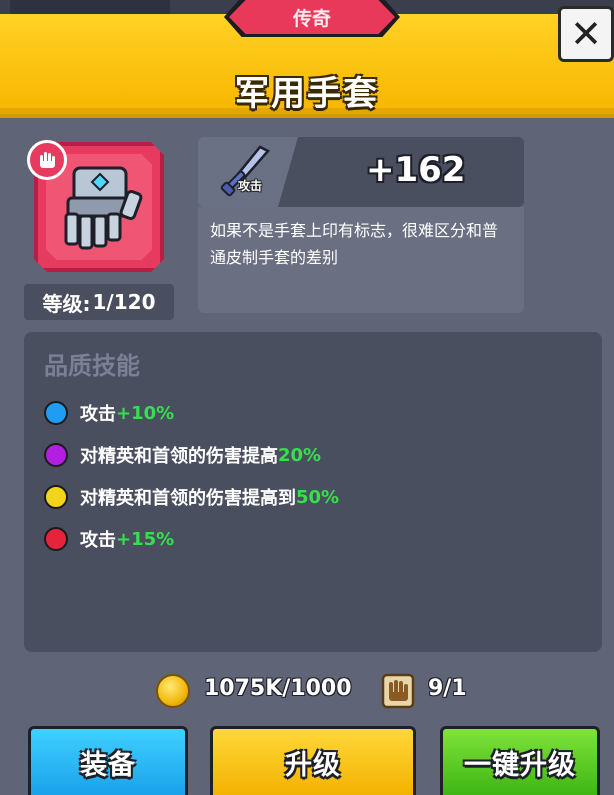 Image resolution: width=614 pixels, height=795 pixels. What do you see at coordinates (520, 760) in the screenshot?
I see `one-click-upgrade-button: 一键升级` at bounding box center [520, 760].